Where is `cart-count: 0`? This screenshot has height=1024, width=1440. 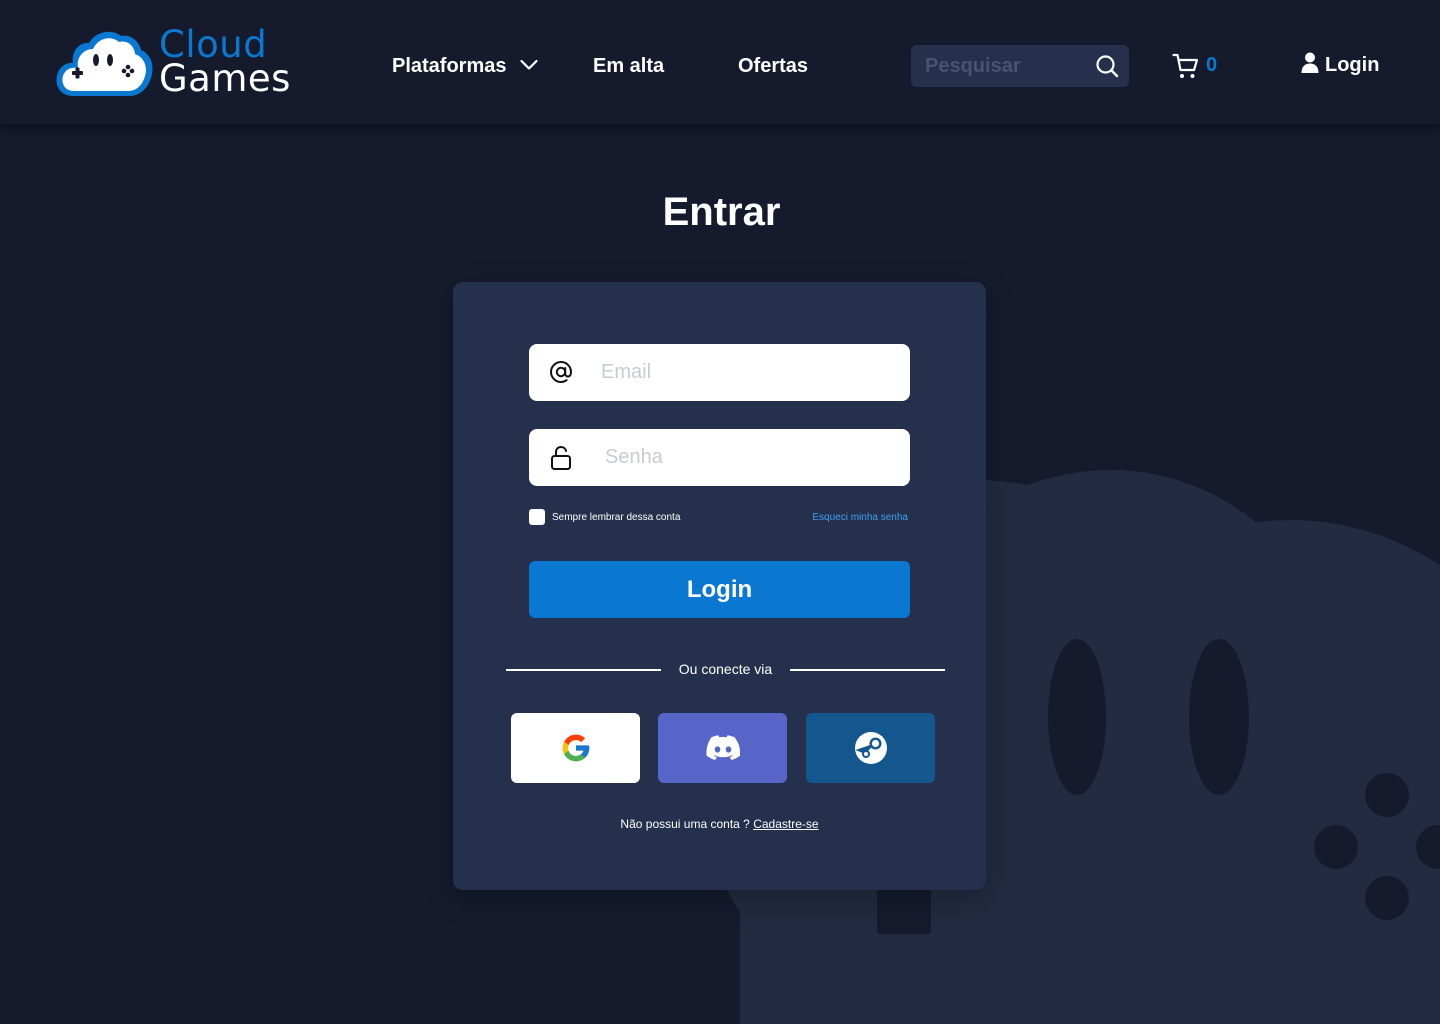 cart-count: 0 is located at coordinates (1212, 65).